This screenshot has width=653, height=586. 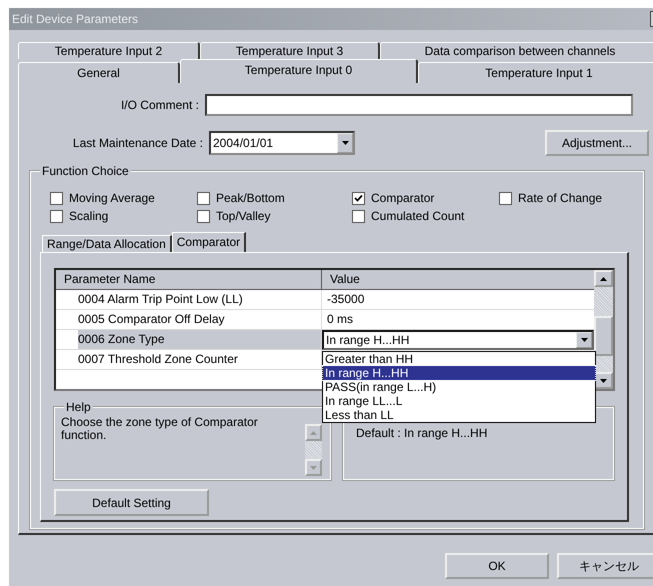 What do you see at coordinates (209, 242) in the screenshot?
I see `tab: Comparator` at bounding box center [209, 242].